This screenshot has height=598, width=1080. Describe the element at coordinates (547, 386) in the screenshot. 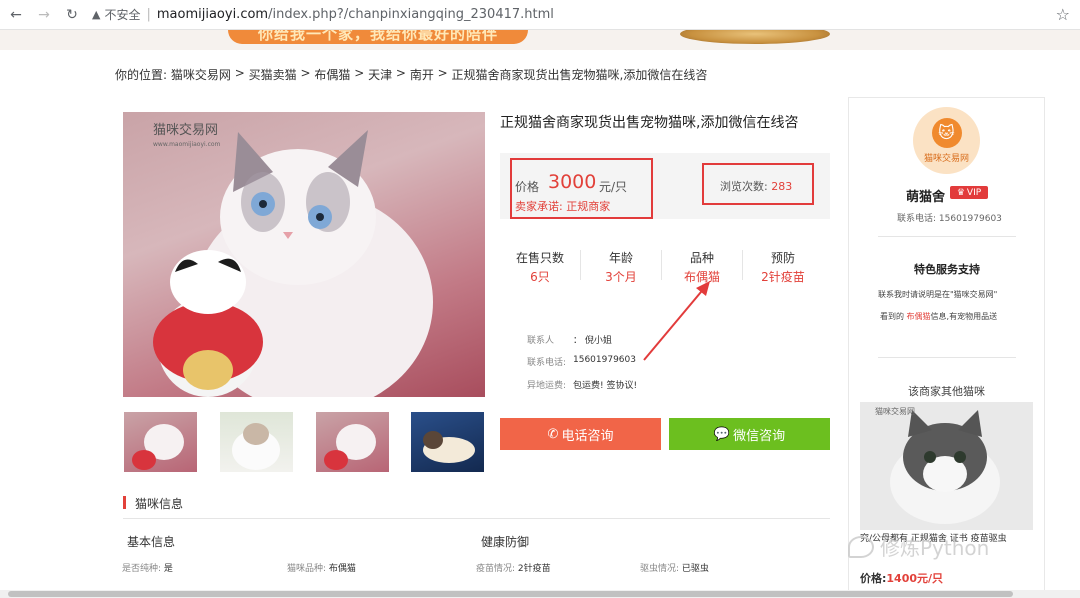

I see `contact-label: 异地运费:` at that location.